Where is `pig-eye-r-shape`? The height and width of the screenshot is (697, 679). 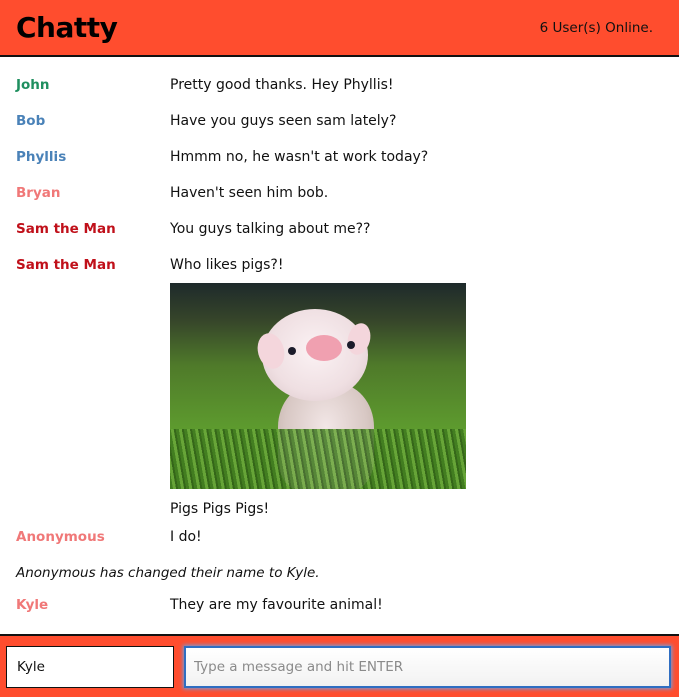 pig-eye-r-shape is located at coordinates (351, 345).